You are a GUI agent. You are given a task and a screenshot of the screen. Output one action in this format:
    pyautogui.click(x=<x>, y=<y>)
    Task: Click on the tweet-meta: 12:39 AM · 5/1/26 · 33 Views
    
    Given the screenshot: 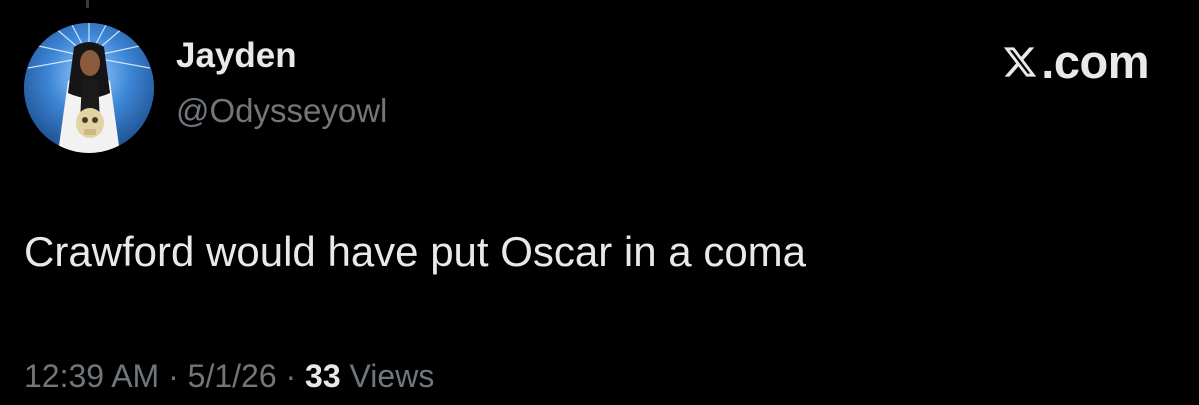 What is the action you would take?
    pyautogui.click(x=229, y=376)
    